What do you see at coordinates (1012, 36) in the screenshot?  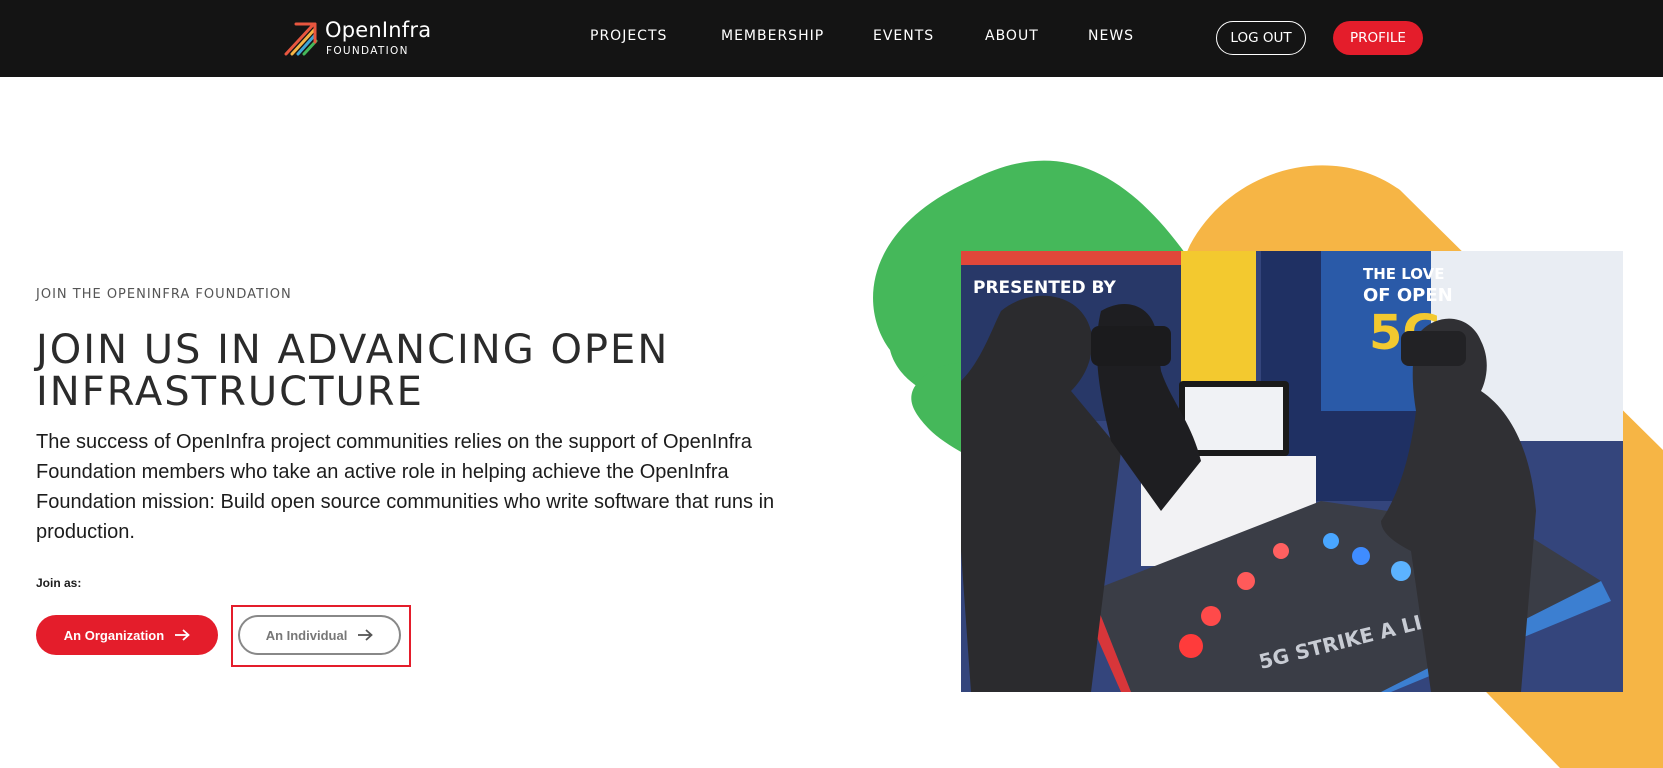 I see `nav-link-about: ABOUT` at bounding box center [1012, 36].